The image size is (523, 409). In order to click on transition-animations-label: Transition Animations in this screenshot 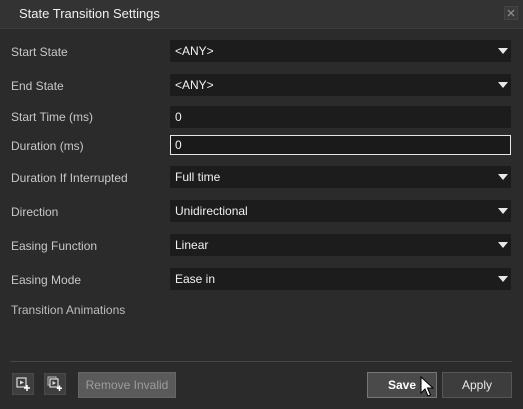, I will do `click(68, 310)`.